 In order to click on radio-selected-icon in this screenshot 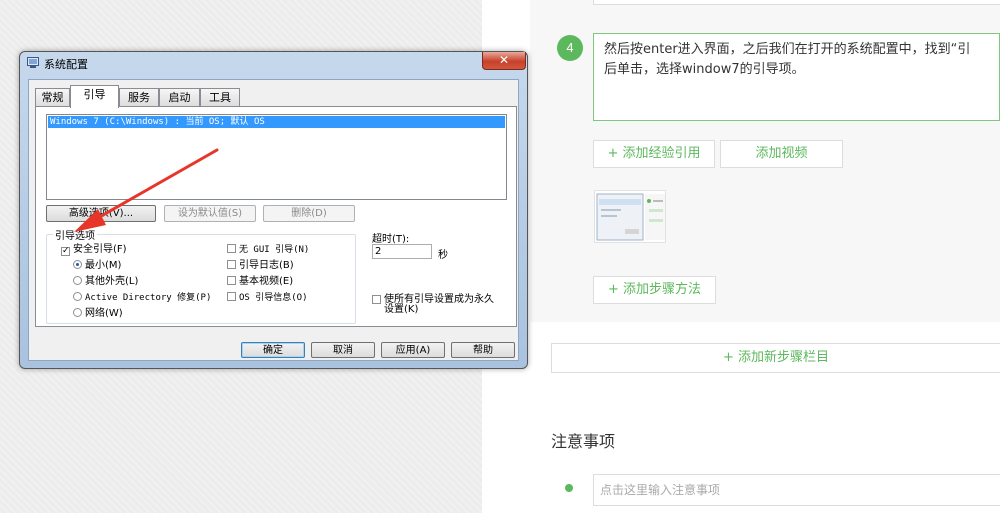, I will do `click(77, 264)`.